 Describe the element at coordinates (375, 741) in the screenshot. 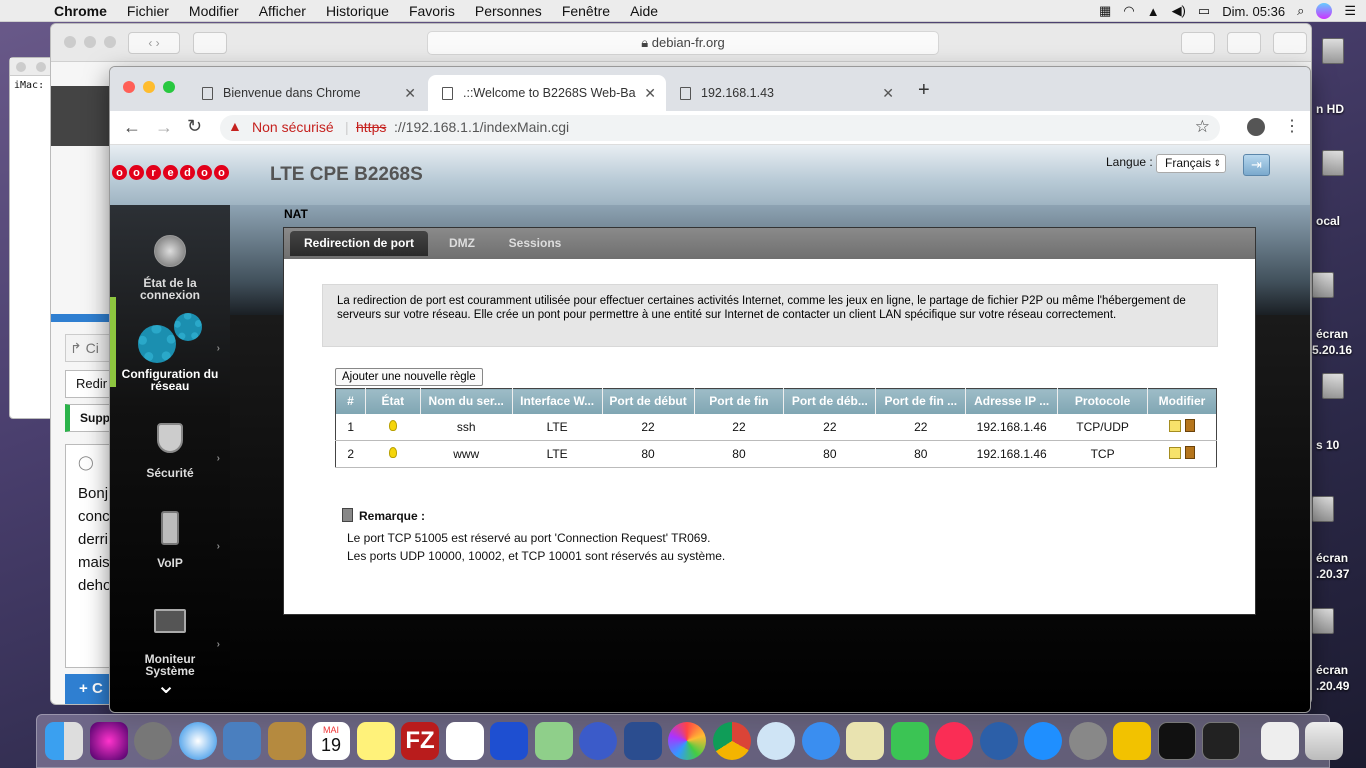

I see `notes-icon` at that location.